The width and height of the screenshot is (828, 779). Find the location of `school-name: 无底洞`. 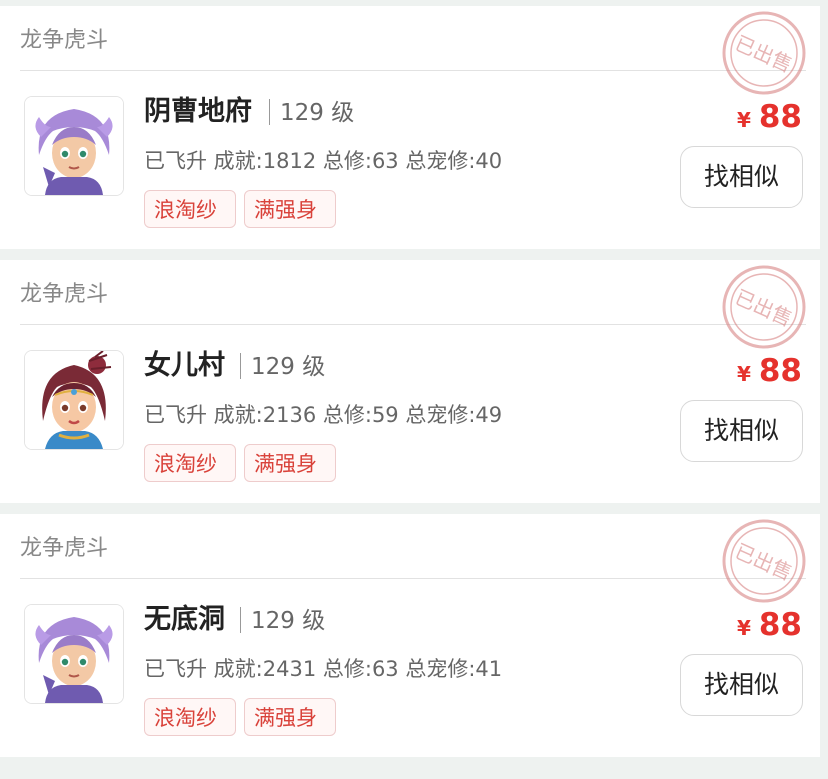

school-name: 无底洞 is located at coordinates (184, 619).